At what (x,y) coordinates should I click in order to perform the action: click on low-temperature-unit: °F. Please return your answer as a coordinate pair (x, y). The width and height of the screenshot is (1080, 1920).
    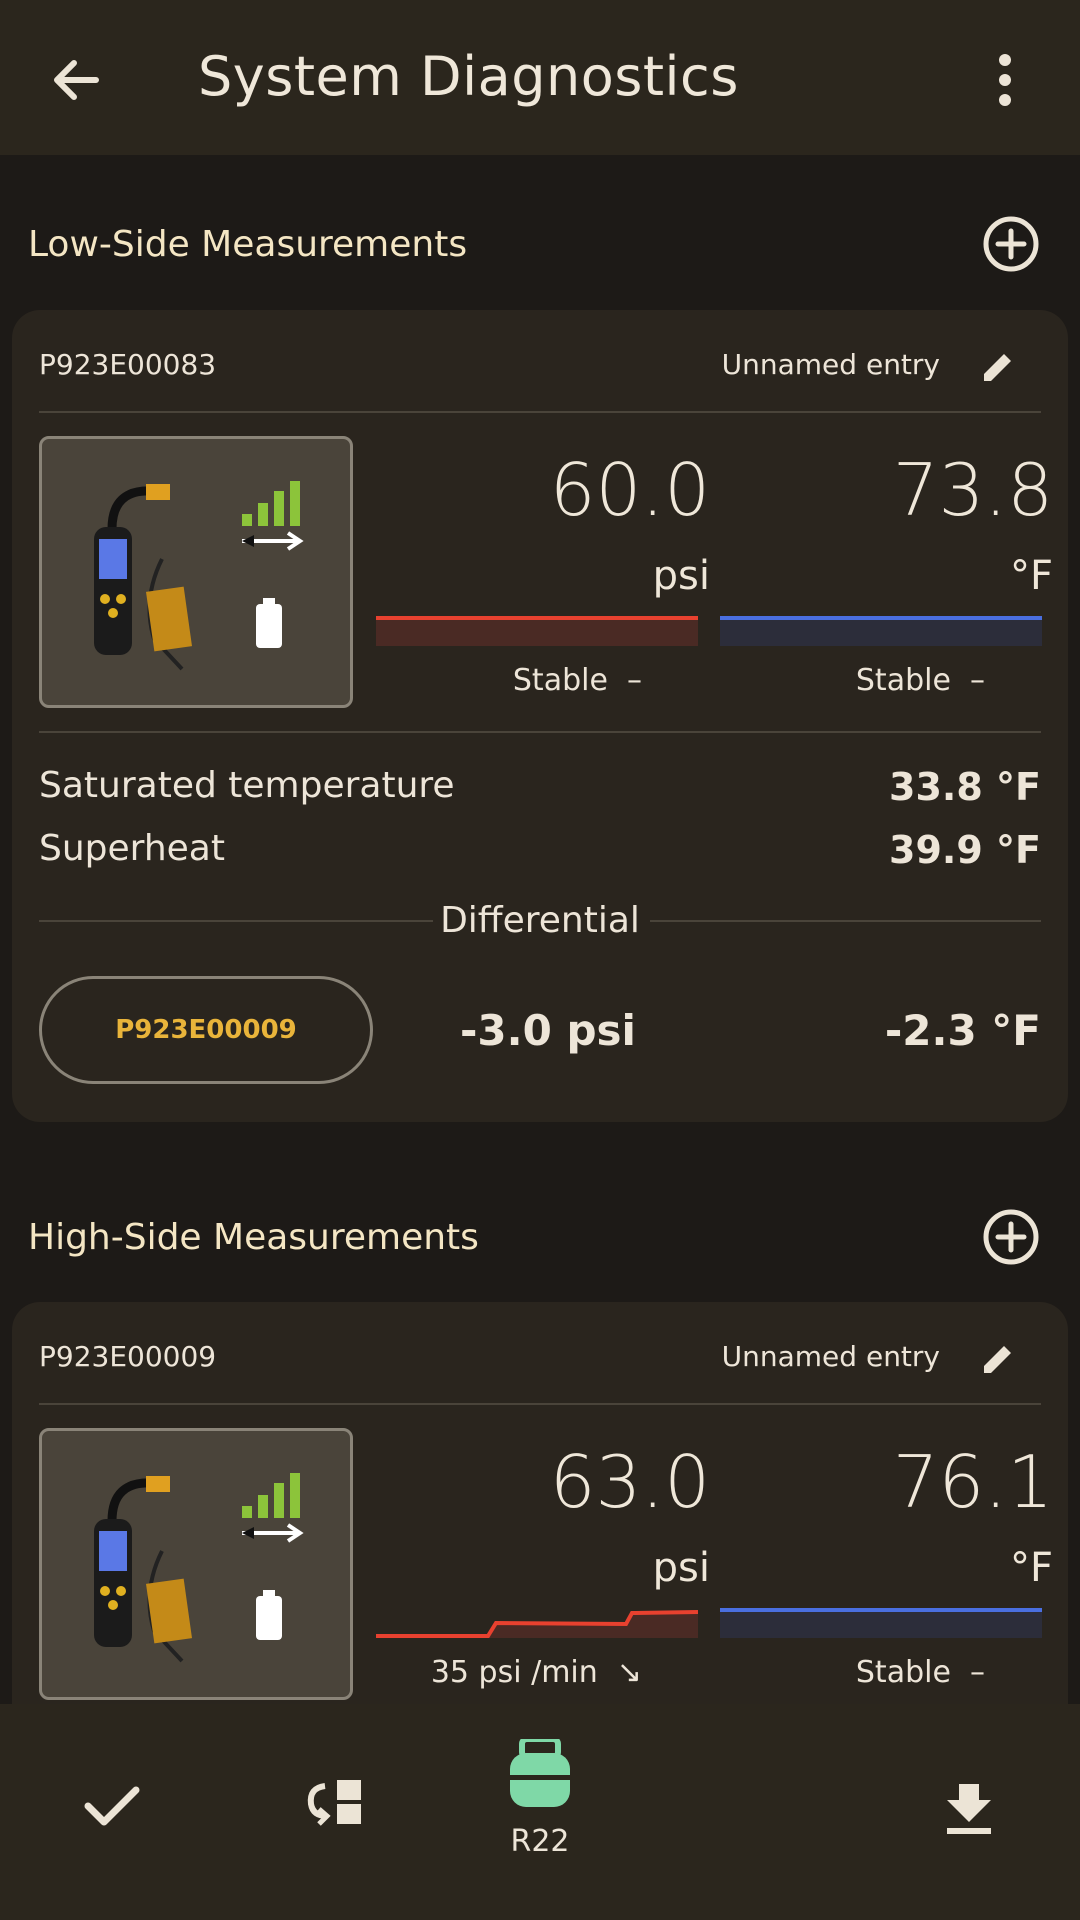
    Looking at the image, I should click on (1031, 576).